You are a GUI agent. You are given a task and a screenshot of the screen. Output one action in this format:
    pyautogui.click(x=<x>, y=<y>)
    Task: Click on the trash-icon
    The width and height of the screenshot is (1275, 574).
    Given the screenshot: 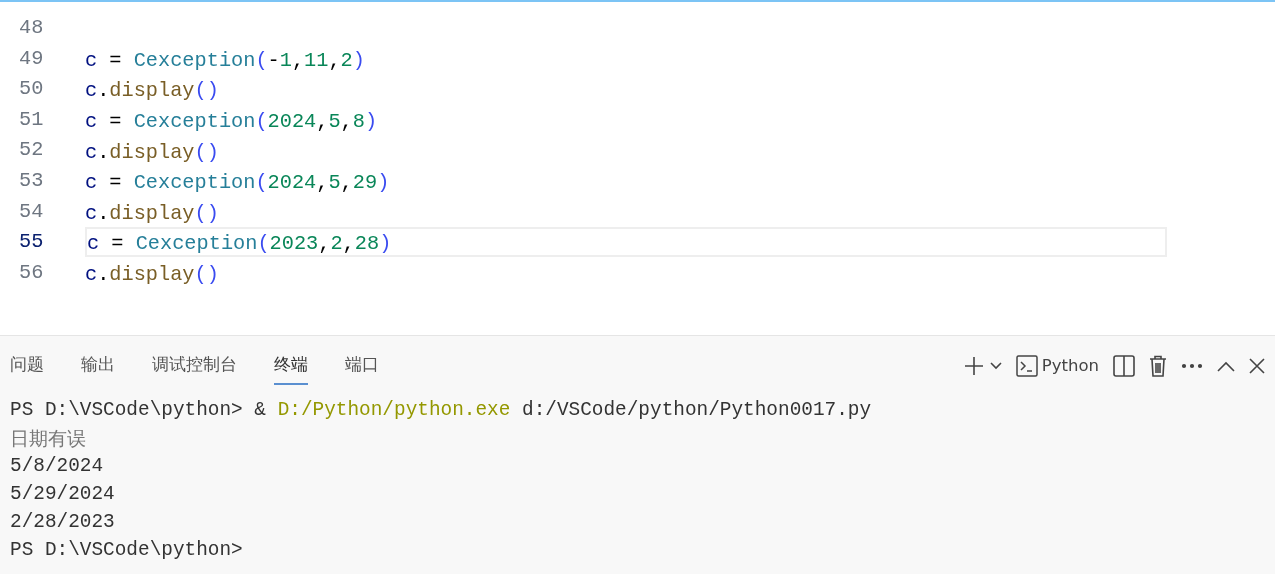 What is the action you would take?
    pyautogui.click(x=1158, y=366)
    